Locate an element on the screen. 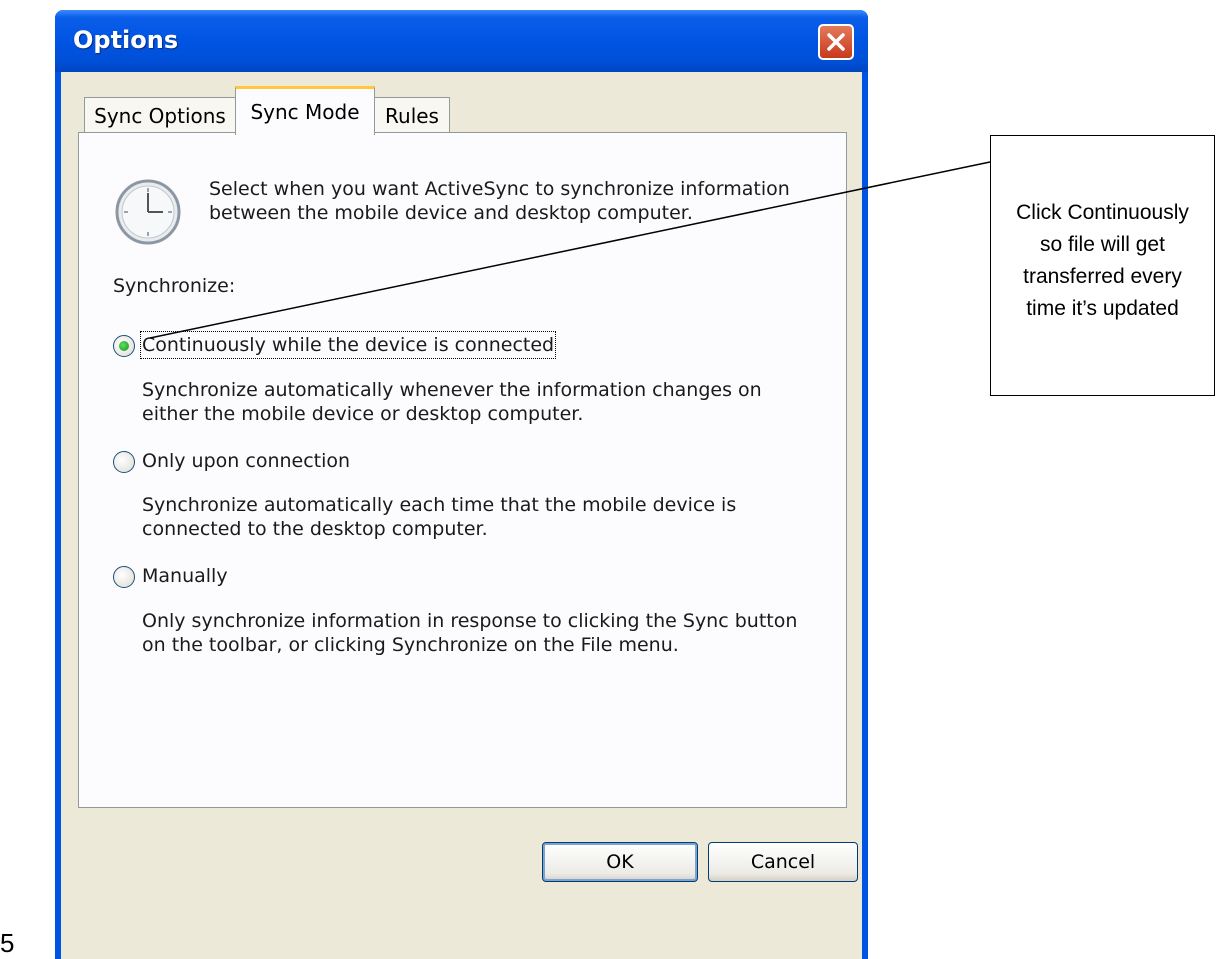 The image size is (1225, 959). close-button is located at coordinates (836, 42).